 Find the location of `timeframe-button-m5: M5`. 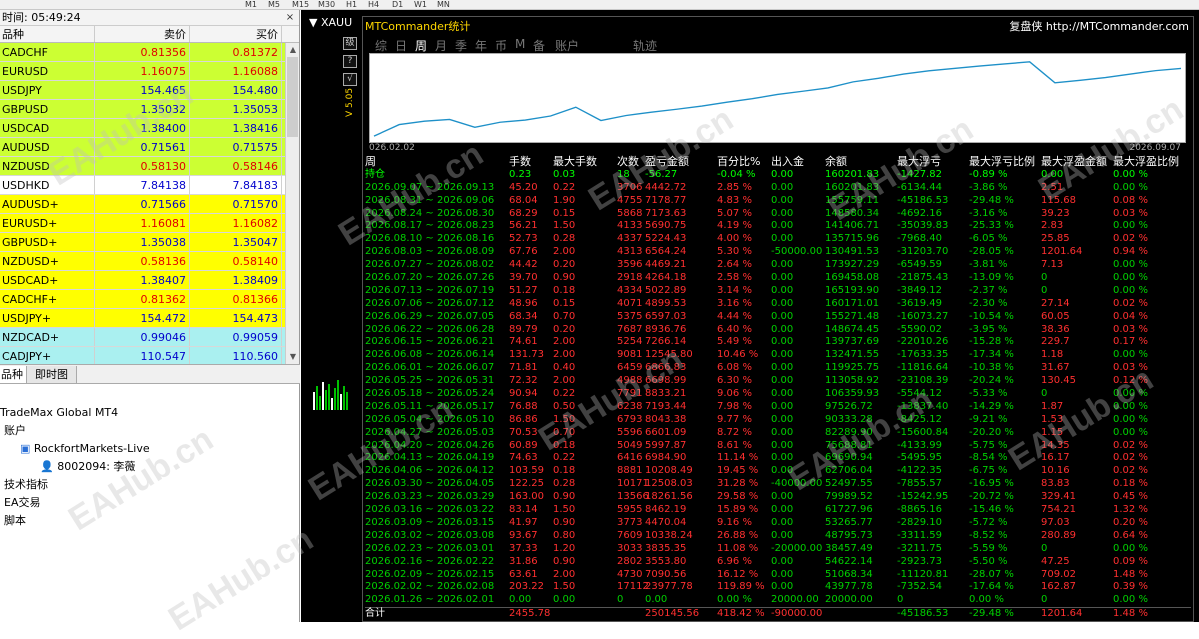

timeframe-button-m5: M5 is located at coordinates (274, 5).